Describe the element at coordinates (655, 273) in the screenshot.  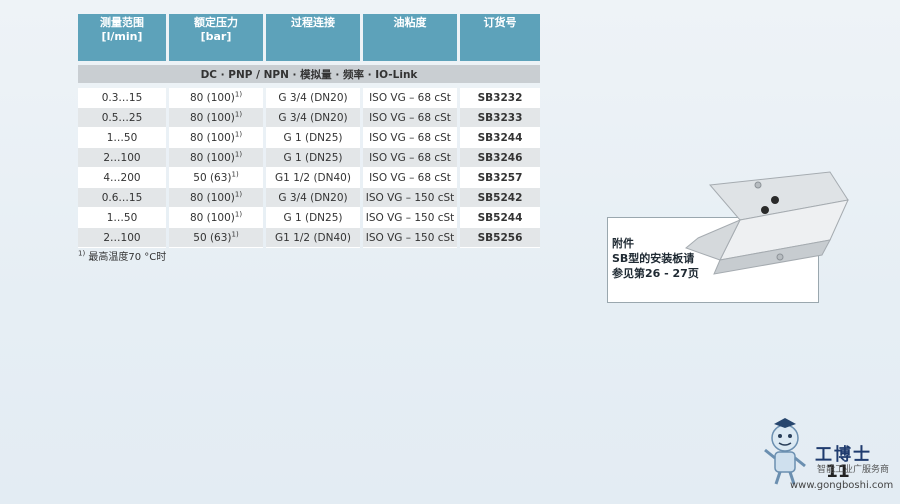
I see `callout-page-reference: 参见第26 - 27页` at that location.